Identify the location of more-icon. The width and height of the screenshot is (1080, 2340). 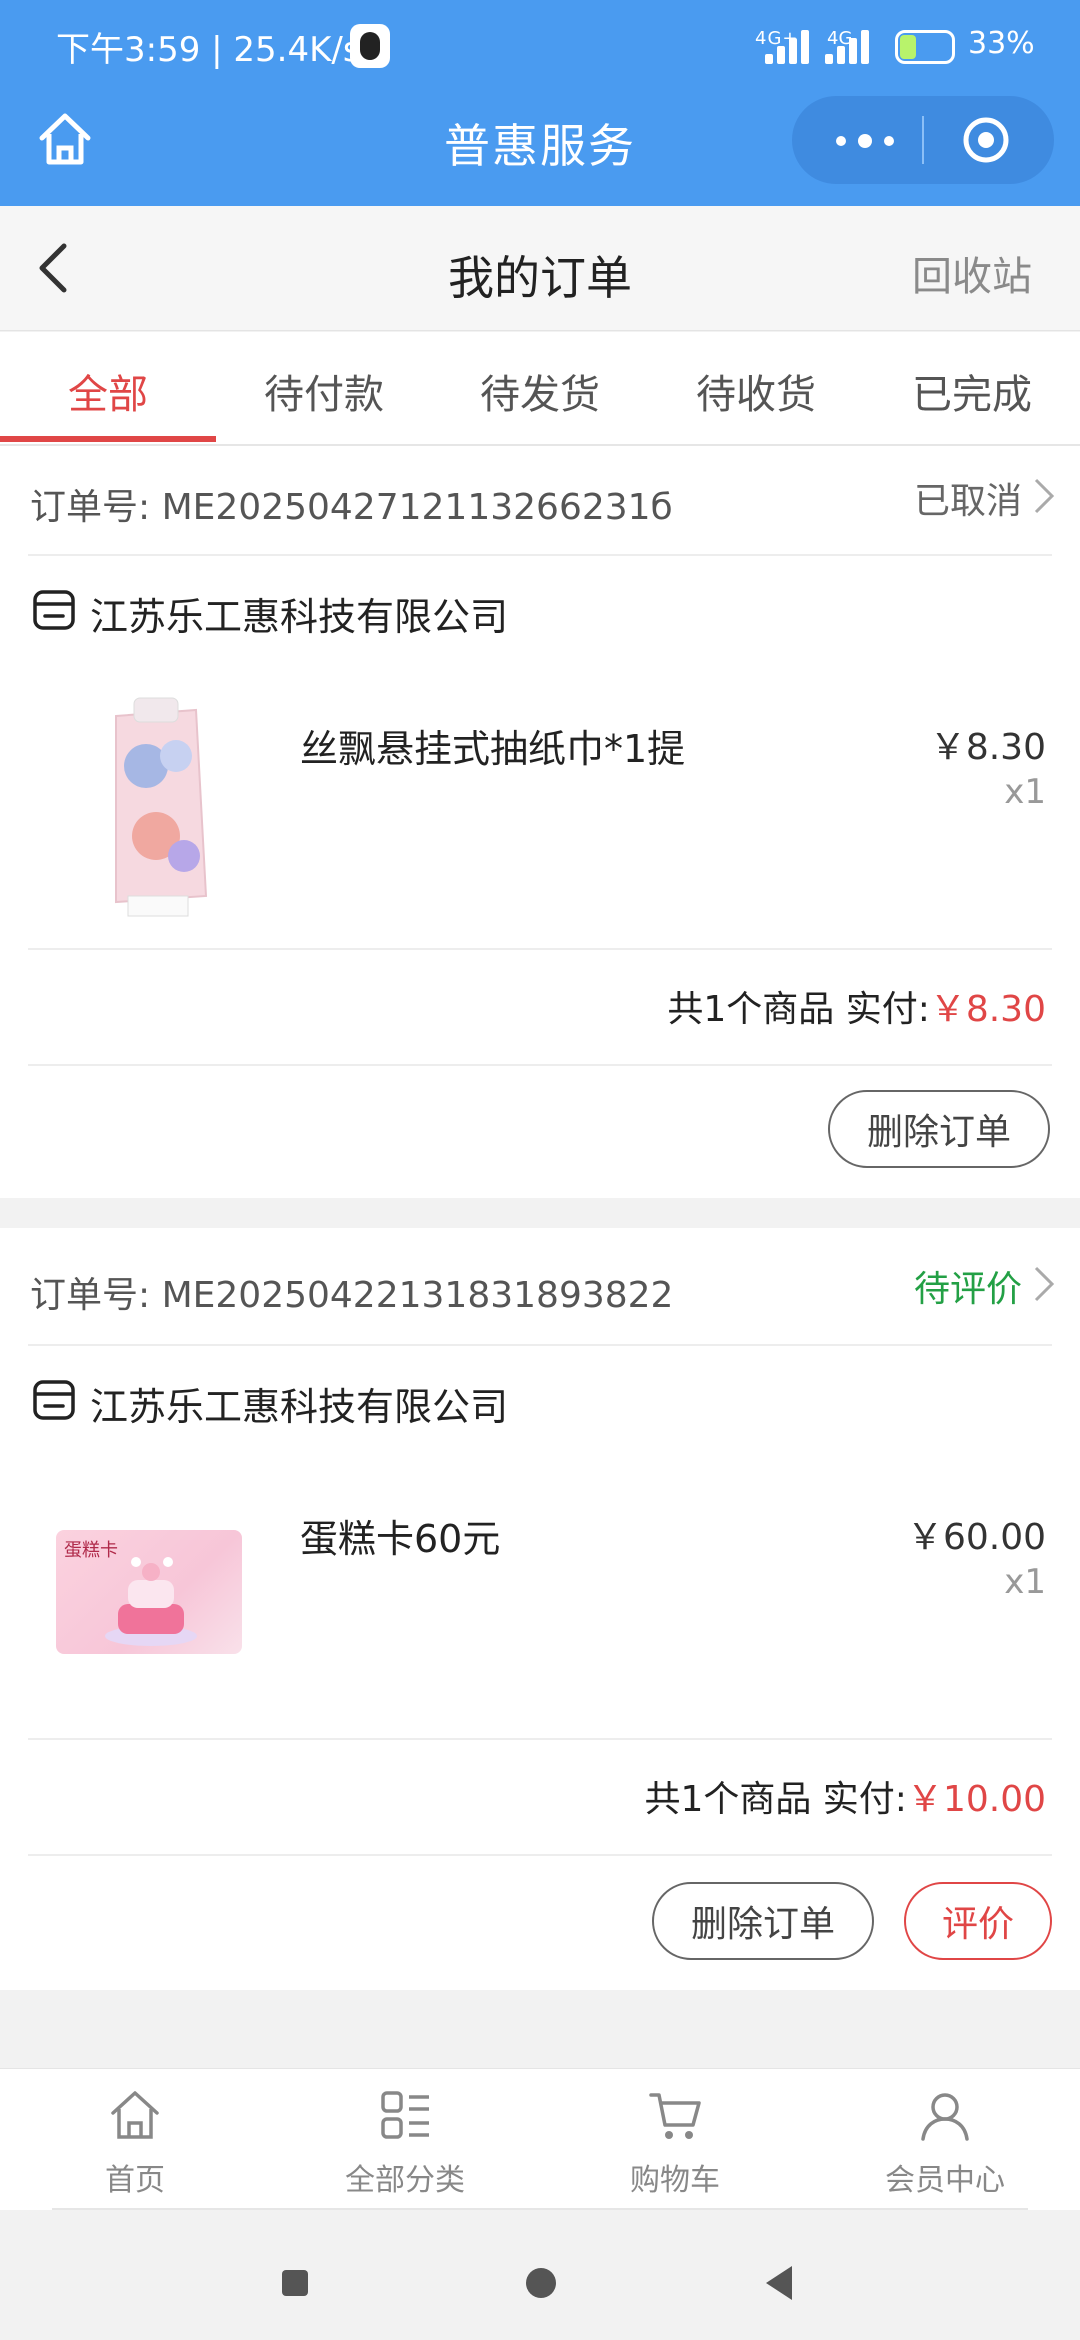
(865, 141).